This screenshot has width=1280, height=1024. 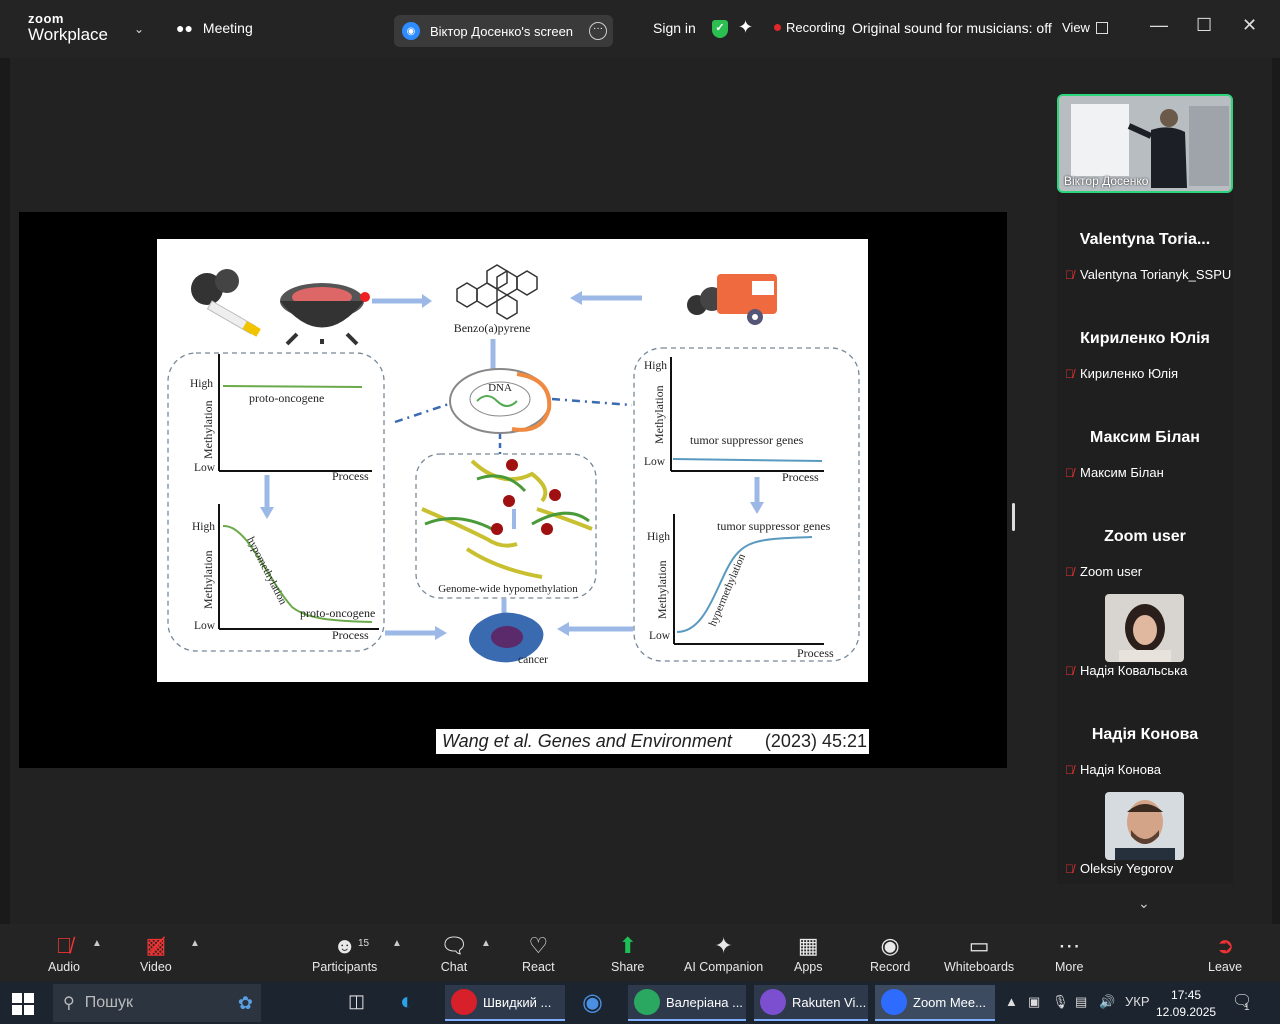 I want to click on leave-door-icon: ➲, so click(x=1225, y=945).